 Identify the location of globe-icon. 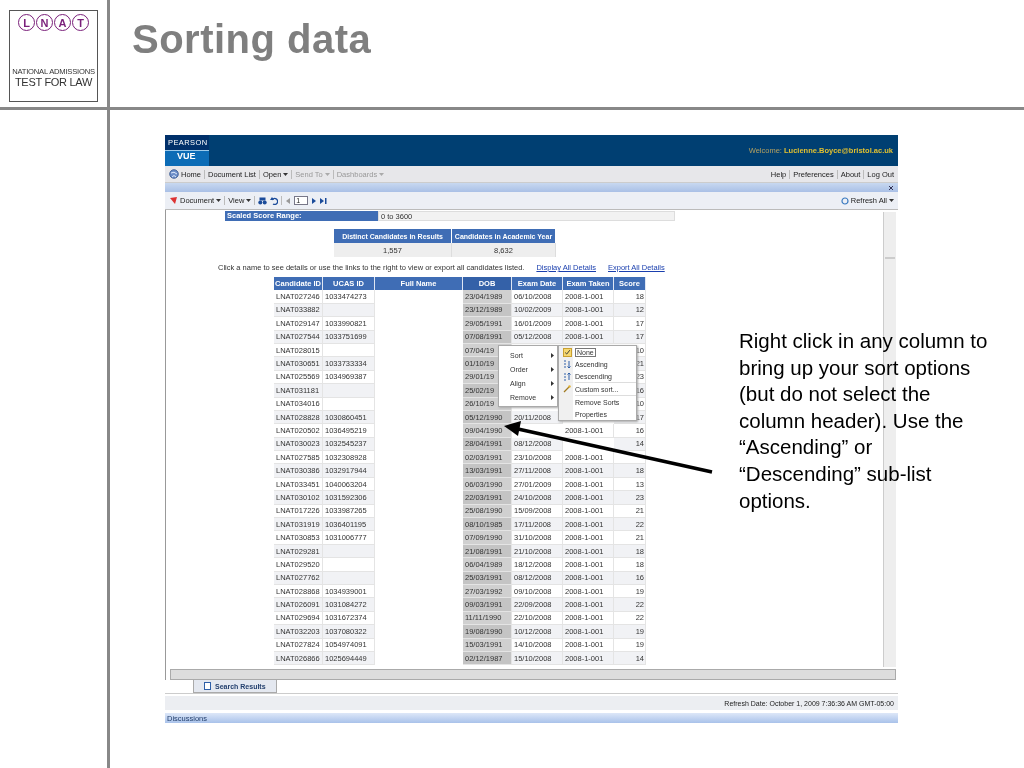
(174, 174).